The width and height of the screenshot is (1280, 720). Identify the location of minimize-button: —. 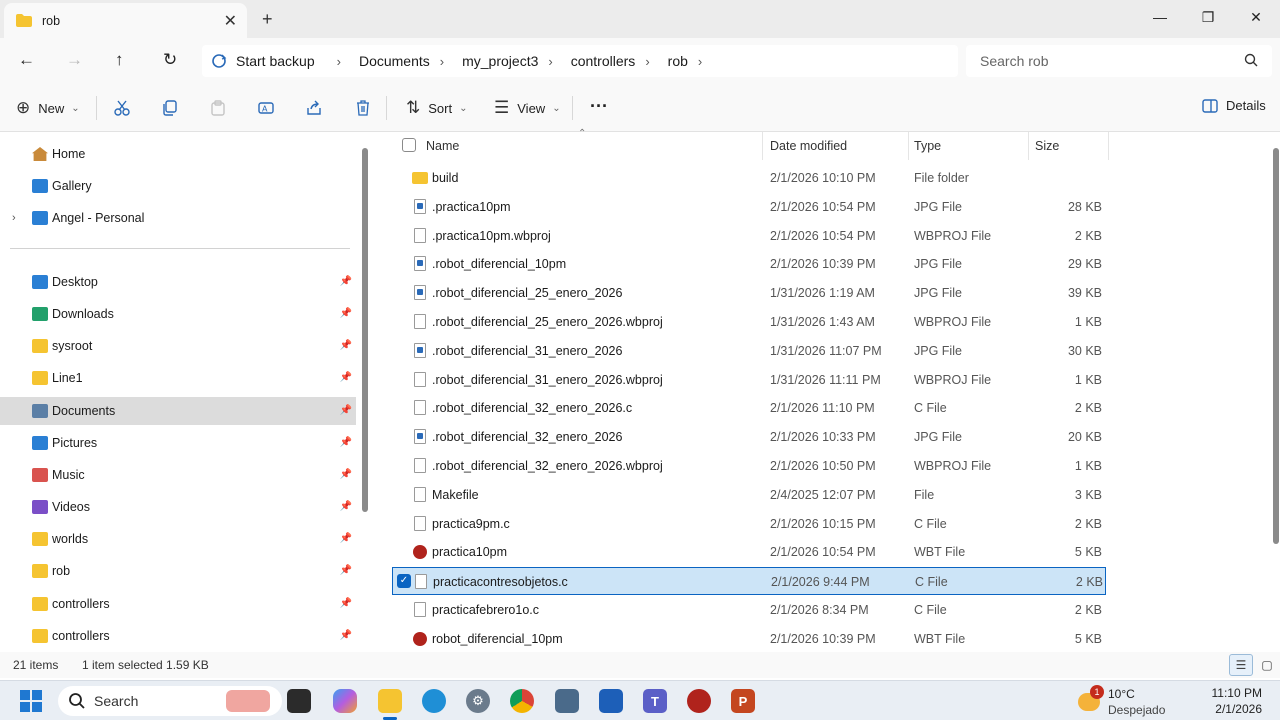
(1160, 17).